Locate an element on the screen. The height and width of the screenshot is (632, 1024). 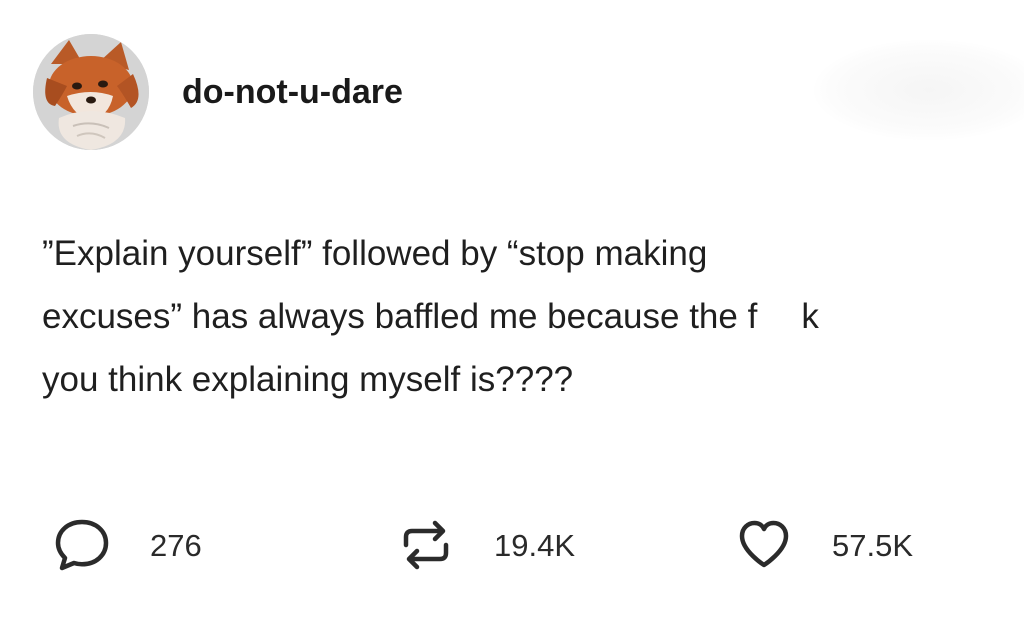
post-footer: 276 19.4K 57.5K is located at coordinates (512, 545).